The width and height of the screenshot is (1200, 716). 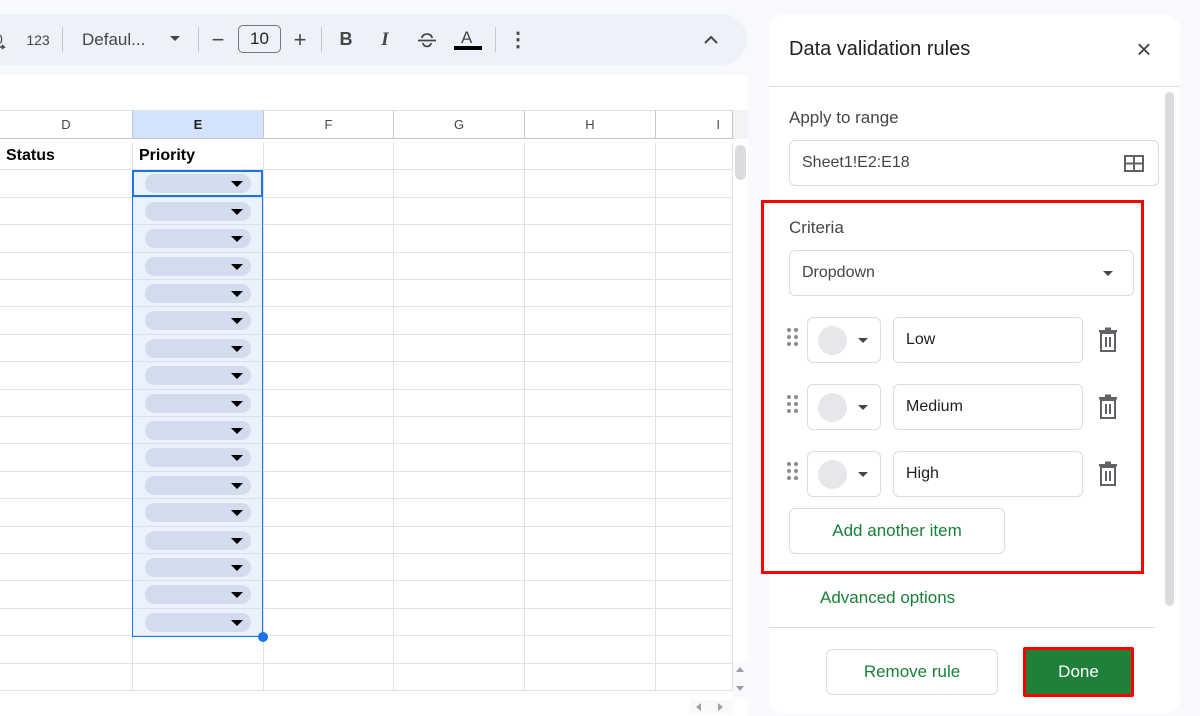 I want to click on increase-font-size-button: +, so click(x=300, y=39).